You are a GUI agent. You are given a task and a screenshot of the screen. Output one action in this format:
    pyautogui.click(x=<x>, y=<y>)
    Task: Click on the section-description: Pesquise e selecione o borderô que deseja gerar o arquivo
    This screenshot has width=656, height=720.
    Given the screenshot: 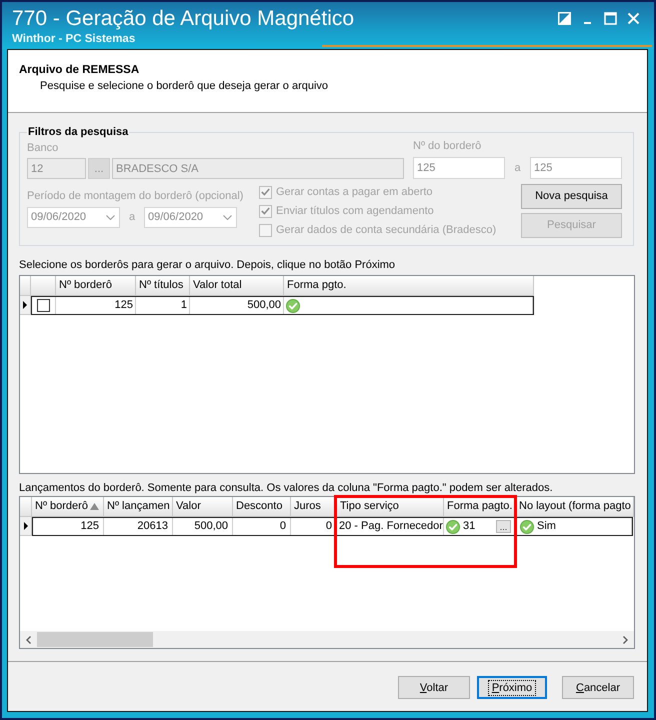 What is the action you would take?
    pyautogui.click(x=184, y=86)
    